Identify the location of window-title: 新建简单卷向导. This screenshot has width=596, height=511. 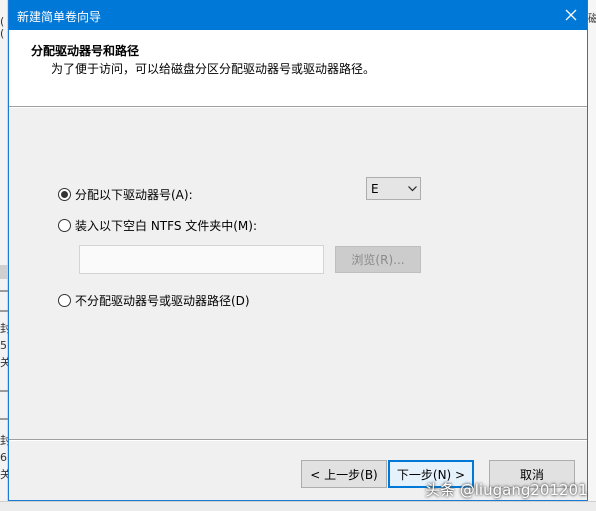
(59, 17).